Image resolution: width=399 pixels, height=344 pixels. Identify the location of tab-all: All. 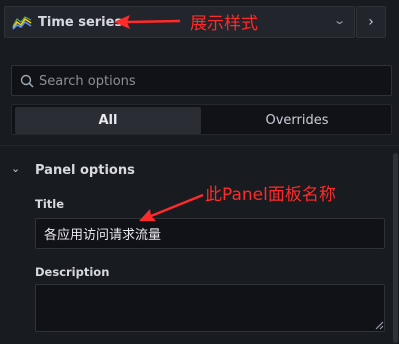
(108, 120).